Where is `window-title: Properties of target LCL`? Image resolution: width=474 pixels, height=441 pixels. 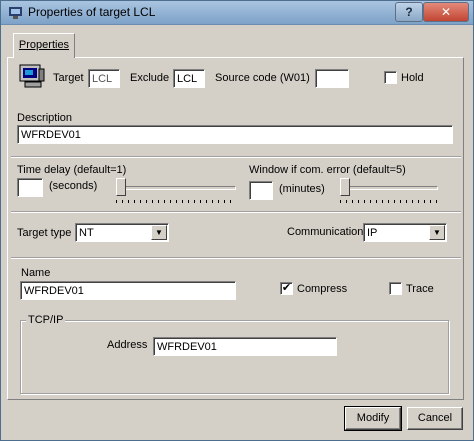 window-title: Properties of target LCL is located at coordinates (92, 12).